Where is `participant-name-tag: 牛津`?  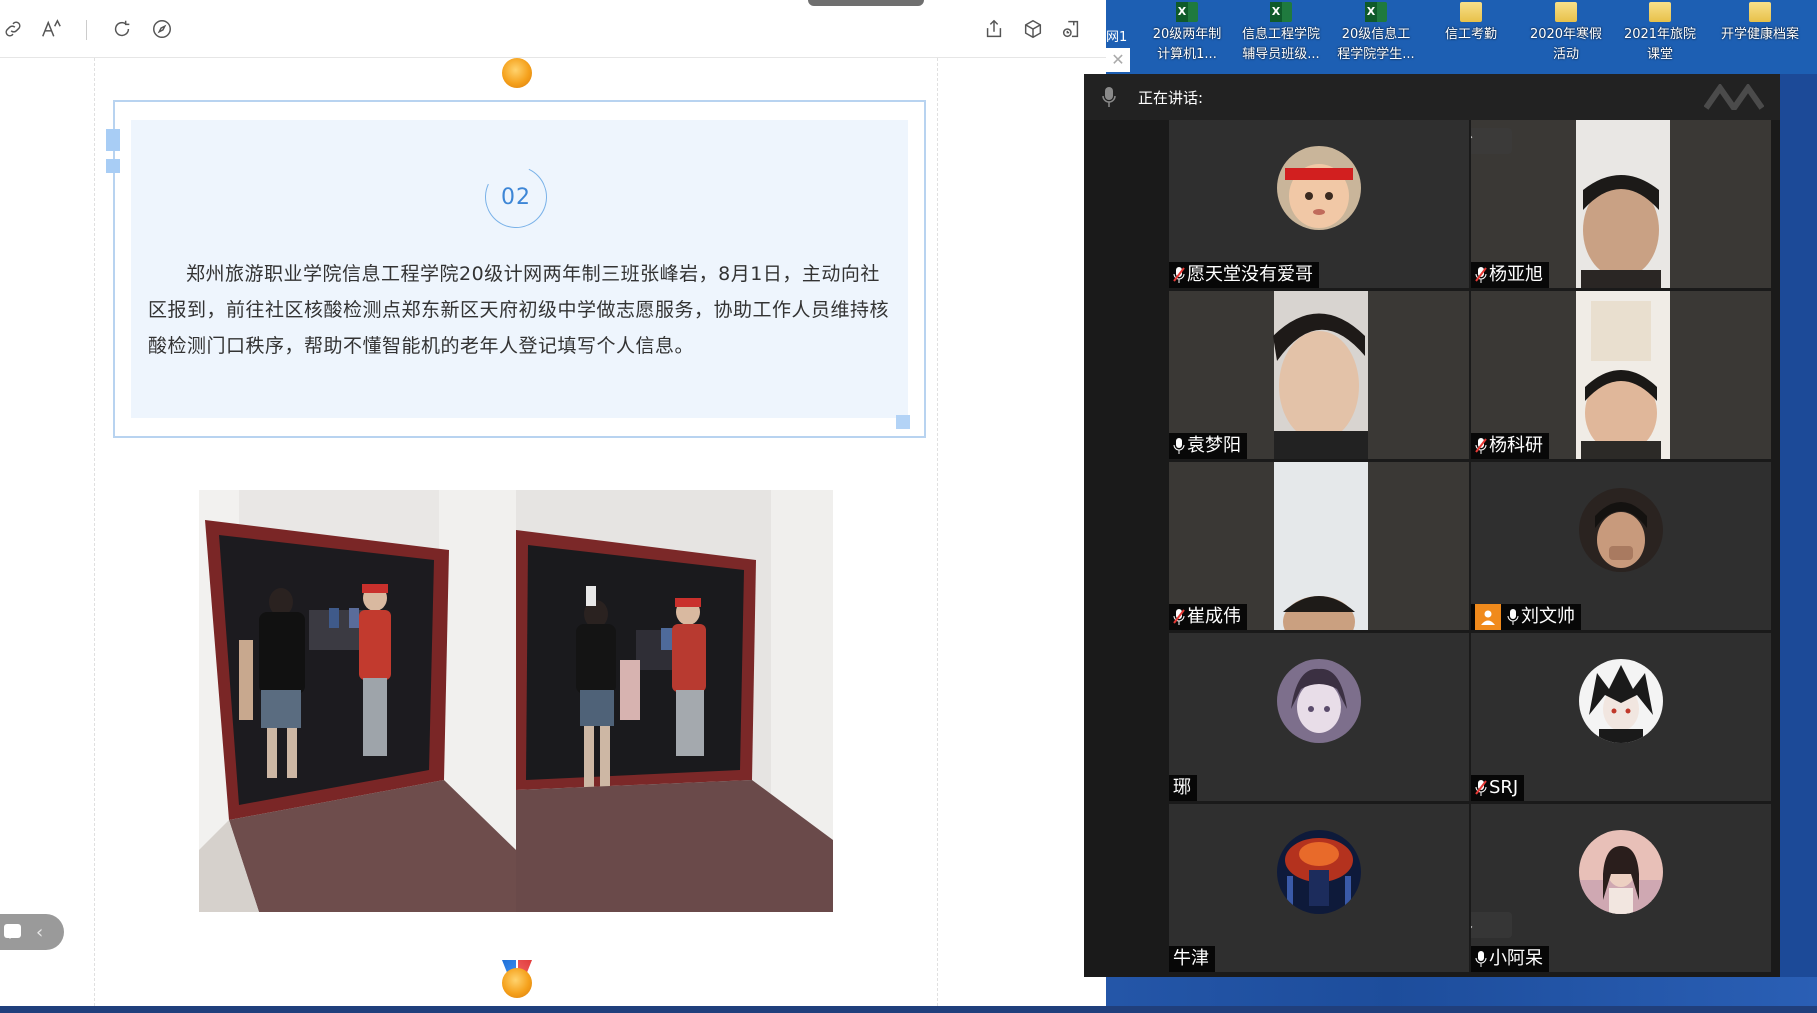 participant-name-tag: 牛津 is located at coordinates (1192, 959).